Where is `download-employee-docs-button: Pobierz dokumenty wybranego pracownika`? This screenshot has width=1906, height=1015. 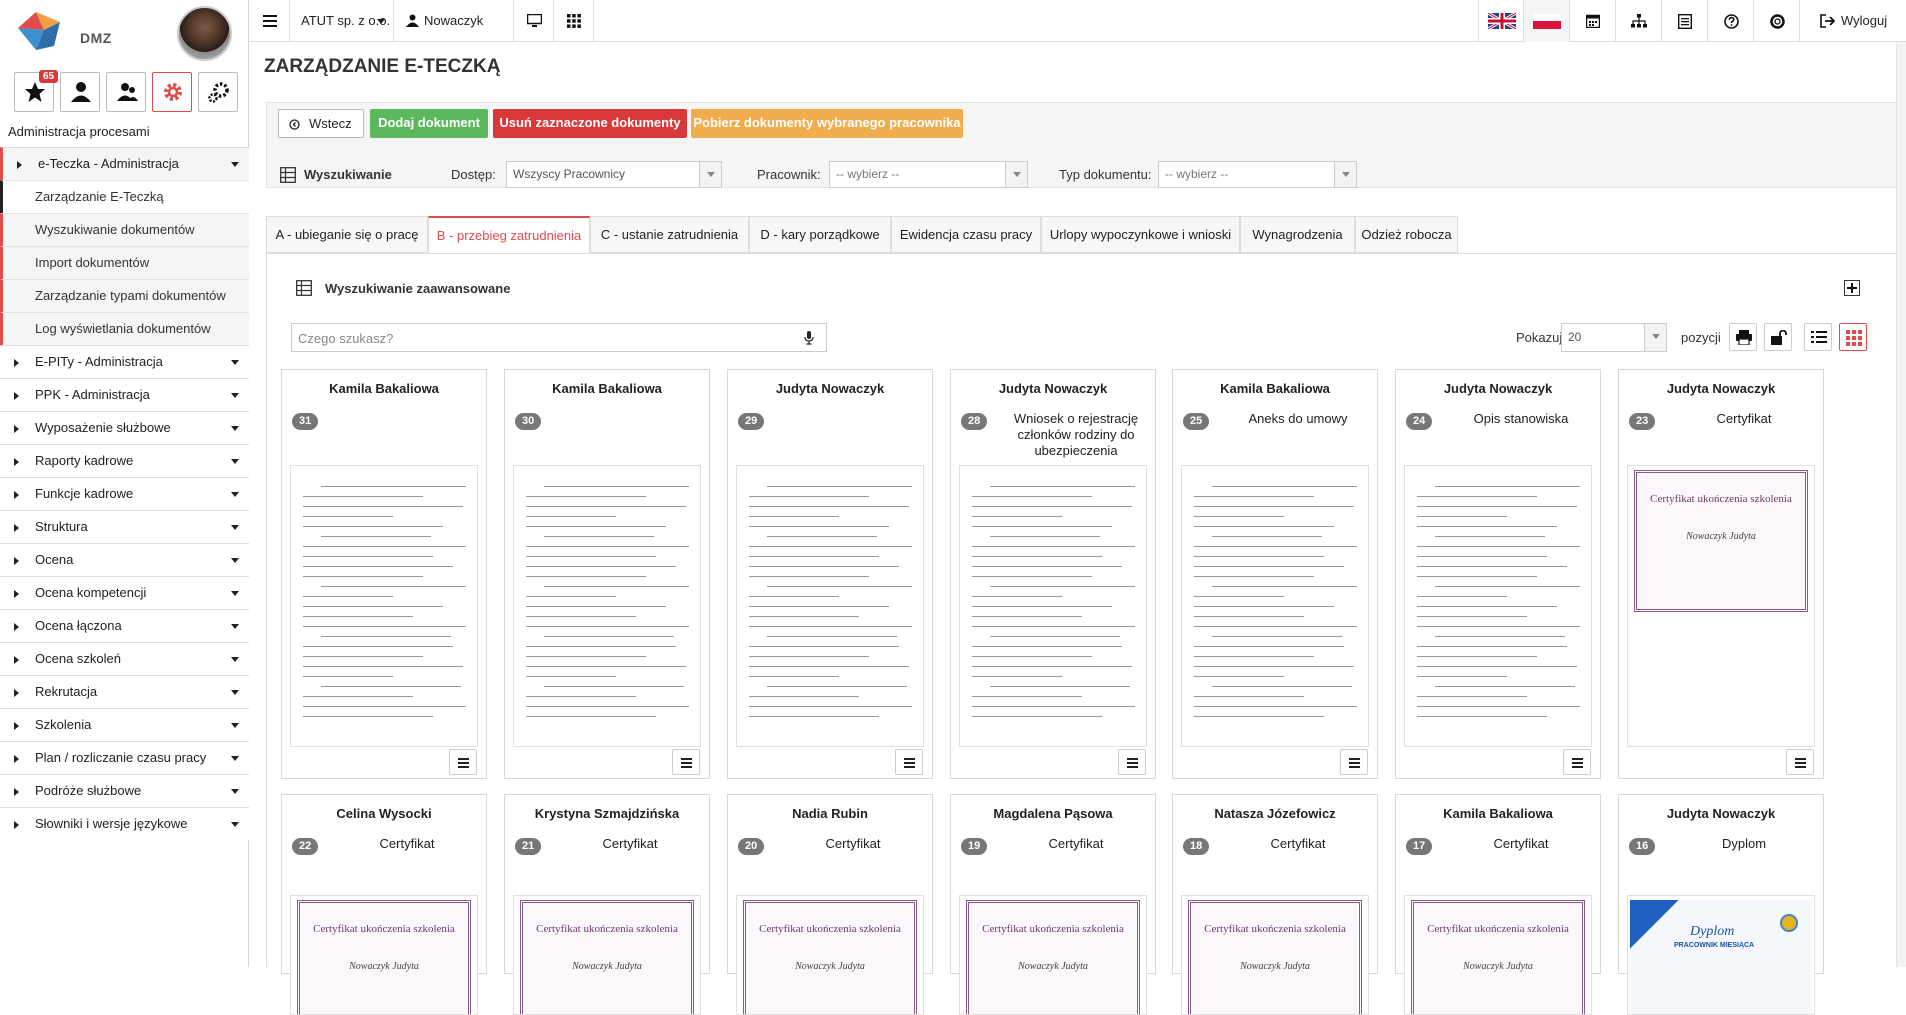 download-employee-docs-button: Pobierz dokumenty wybranego pracownika is located at coordinates (827, 123).